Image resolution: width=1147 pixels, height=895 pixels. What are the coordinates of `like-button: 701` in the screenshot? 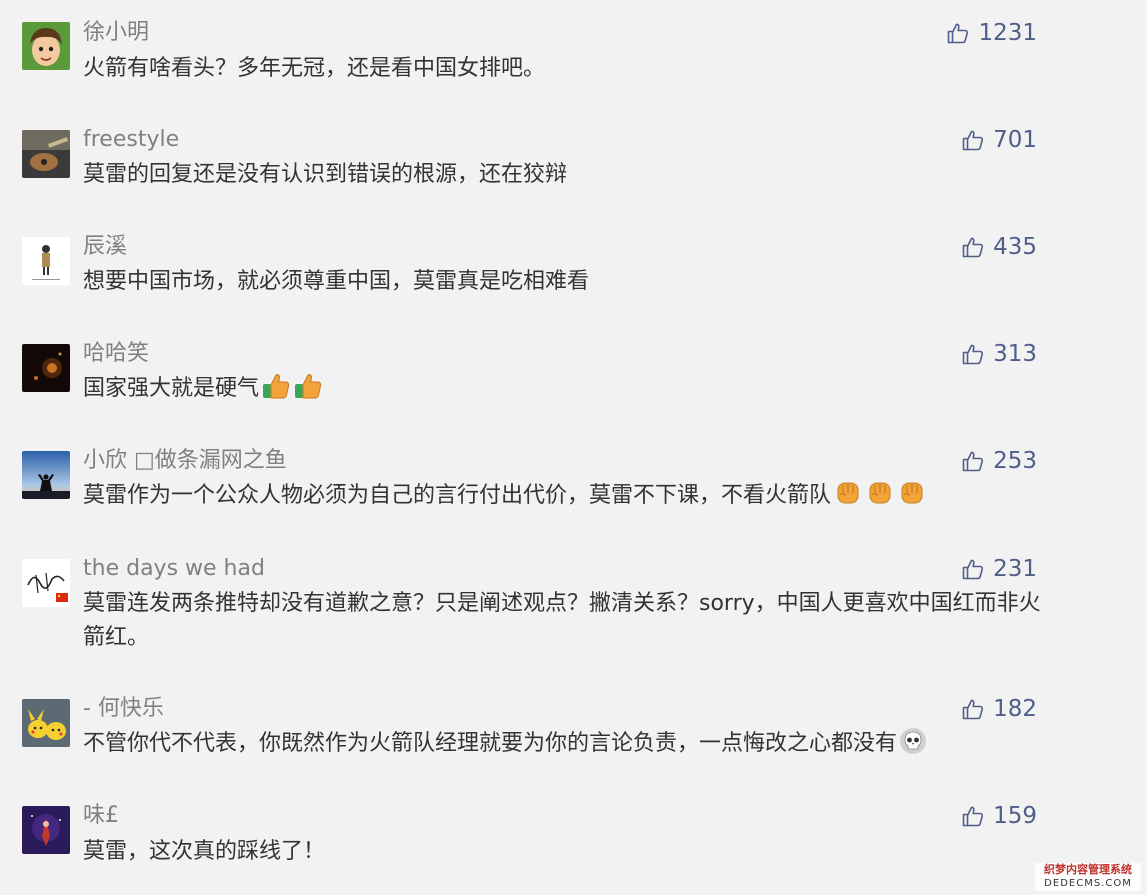 It's located at (999, 140).